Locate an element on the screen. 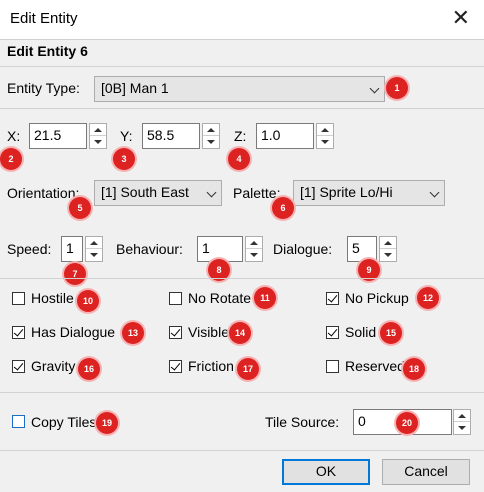 This screenshot has height=492, width=484. z-spinner is located at coordinates (325, 136).